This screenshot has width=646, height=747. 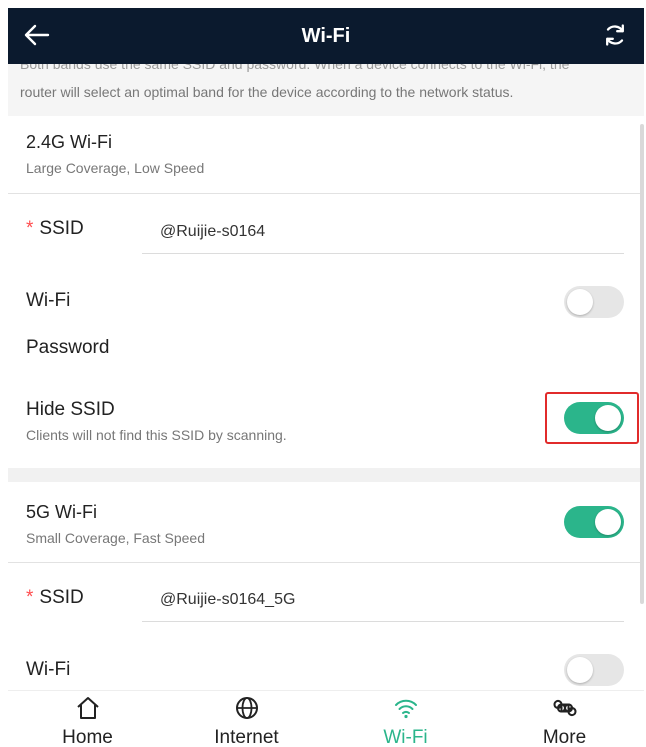 I want to click on section-gap, so click(x=326, y=475).